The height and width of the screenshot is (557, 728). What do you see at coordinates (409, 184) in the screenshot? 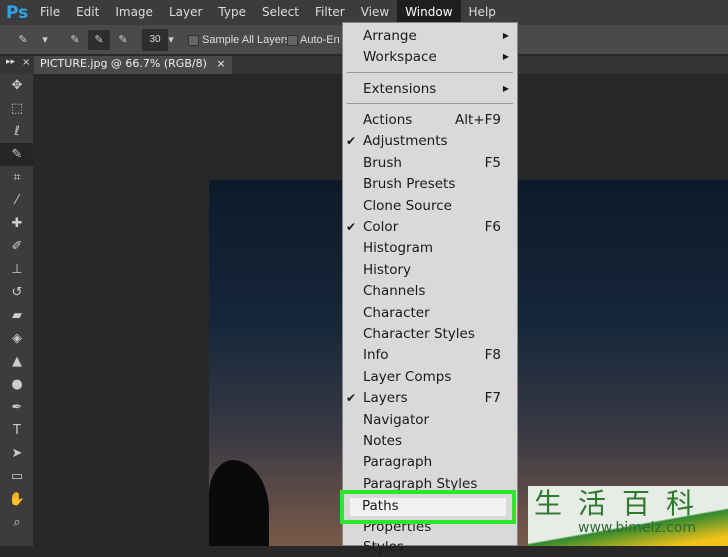
I see `menu-item-label: Brush Presets` at bounding box center [409, 184].